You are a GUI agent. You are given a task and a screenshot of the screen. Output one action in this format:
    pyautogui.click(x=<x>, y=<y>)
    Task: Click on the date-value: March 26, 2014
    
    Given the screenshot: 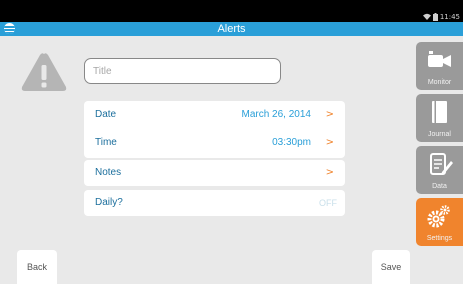 What is the action you would take?
    pyautogui.click(x=276, y=114)
    